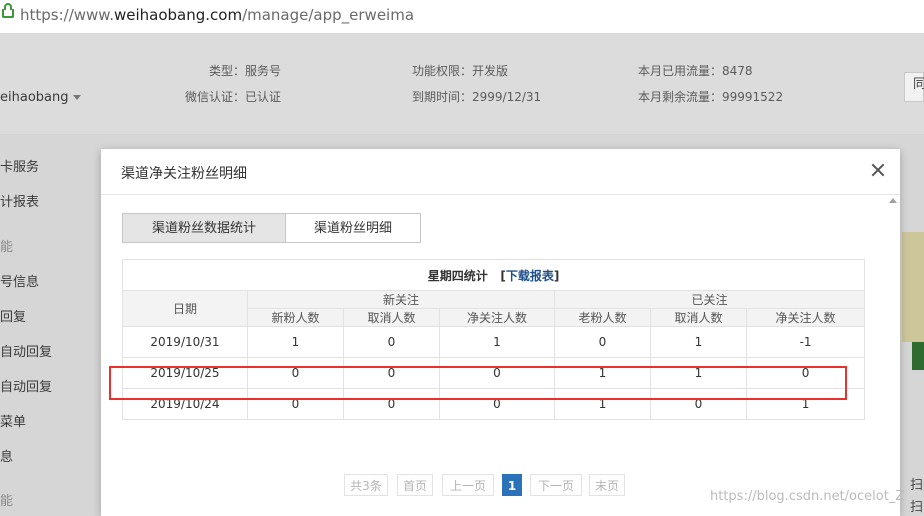  What do you see at coordinates (13, 420) in the screenshot?
I see `sidebar-item: 菜单` at bounding box center [13, 420].